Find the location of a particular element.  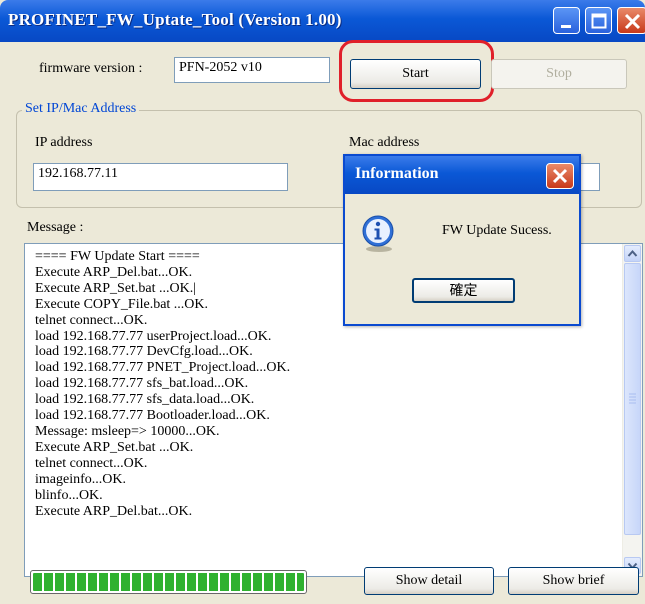

maximize-icon is located at coordinates (599, 21).